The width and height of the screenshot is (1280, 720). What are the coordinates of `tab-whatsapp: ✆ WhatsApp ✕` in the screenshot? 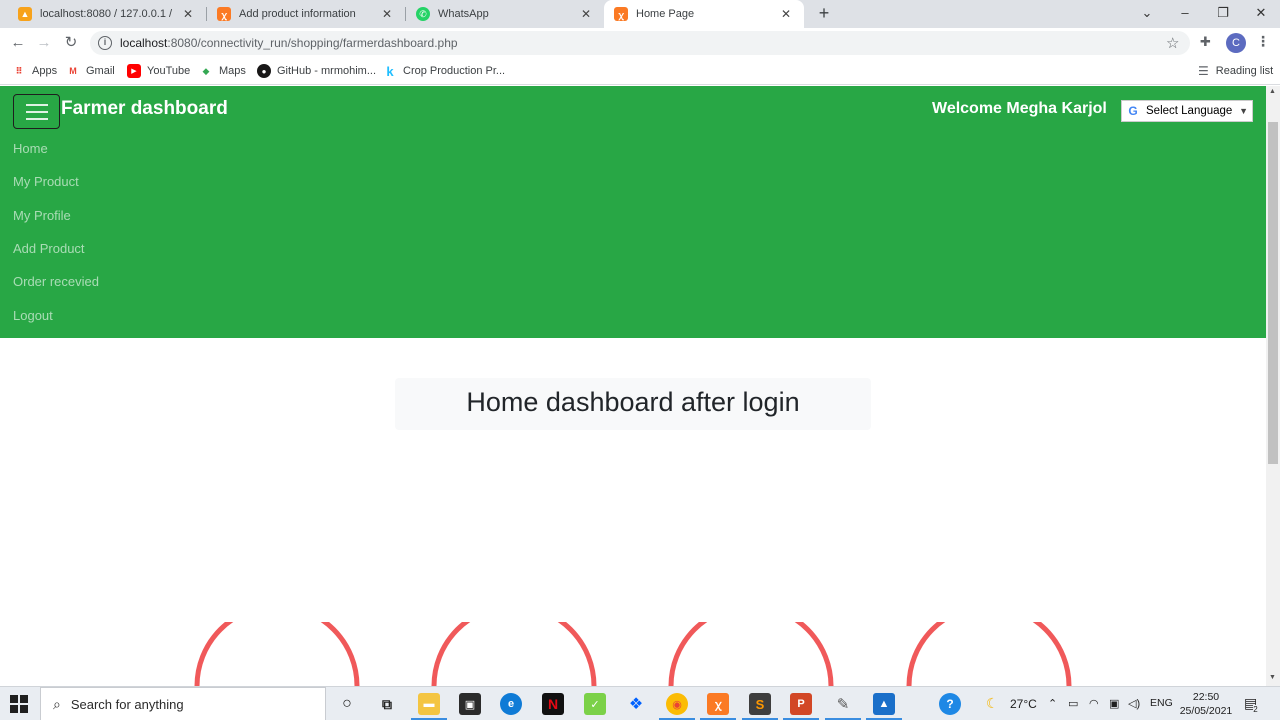 It's located at (505, 14).